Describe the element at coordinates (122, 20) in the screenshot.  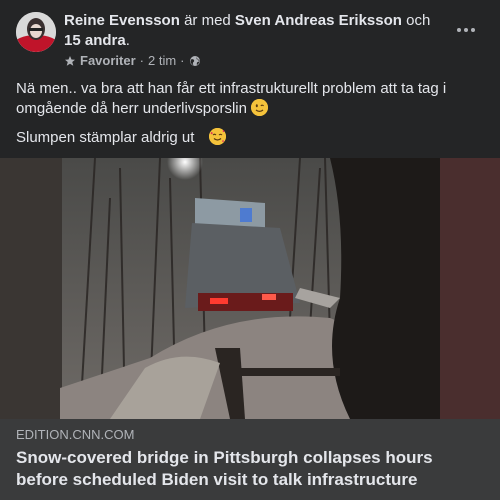
I see `author-name: Reine Evensson` at that location.